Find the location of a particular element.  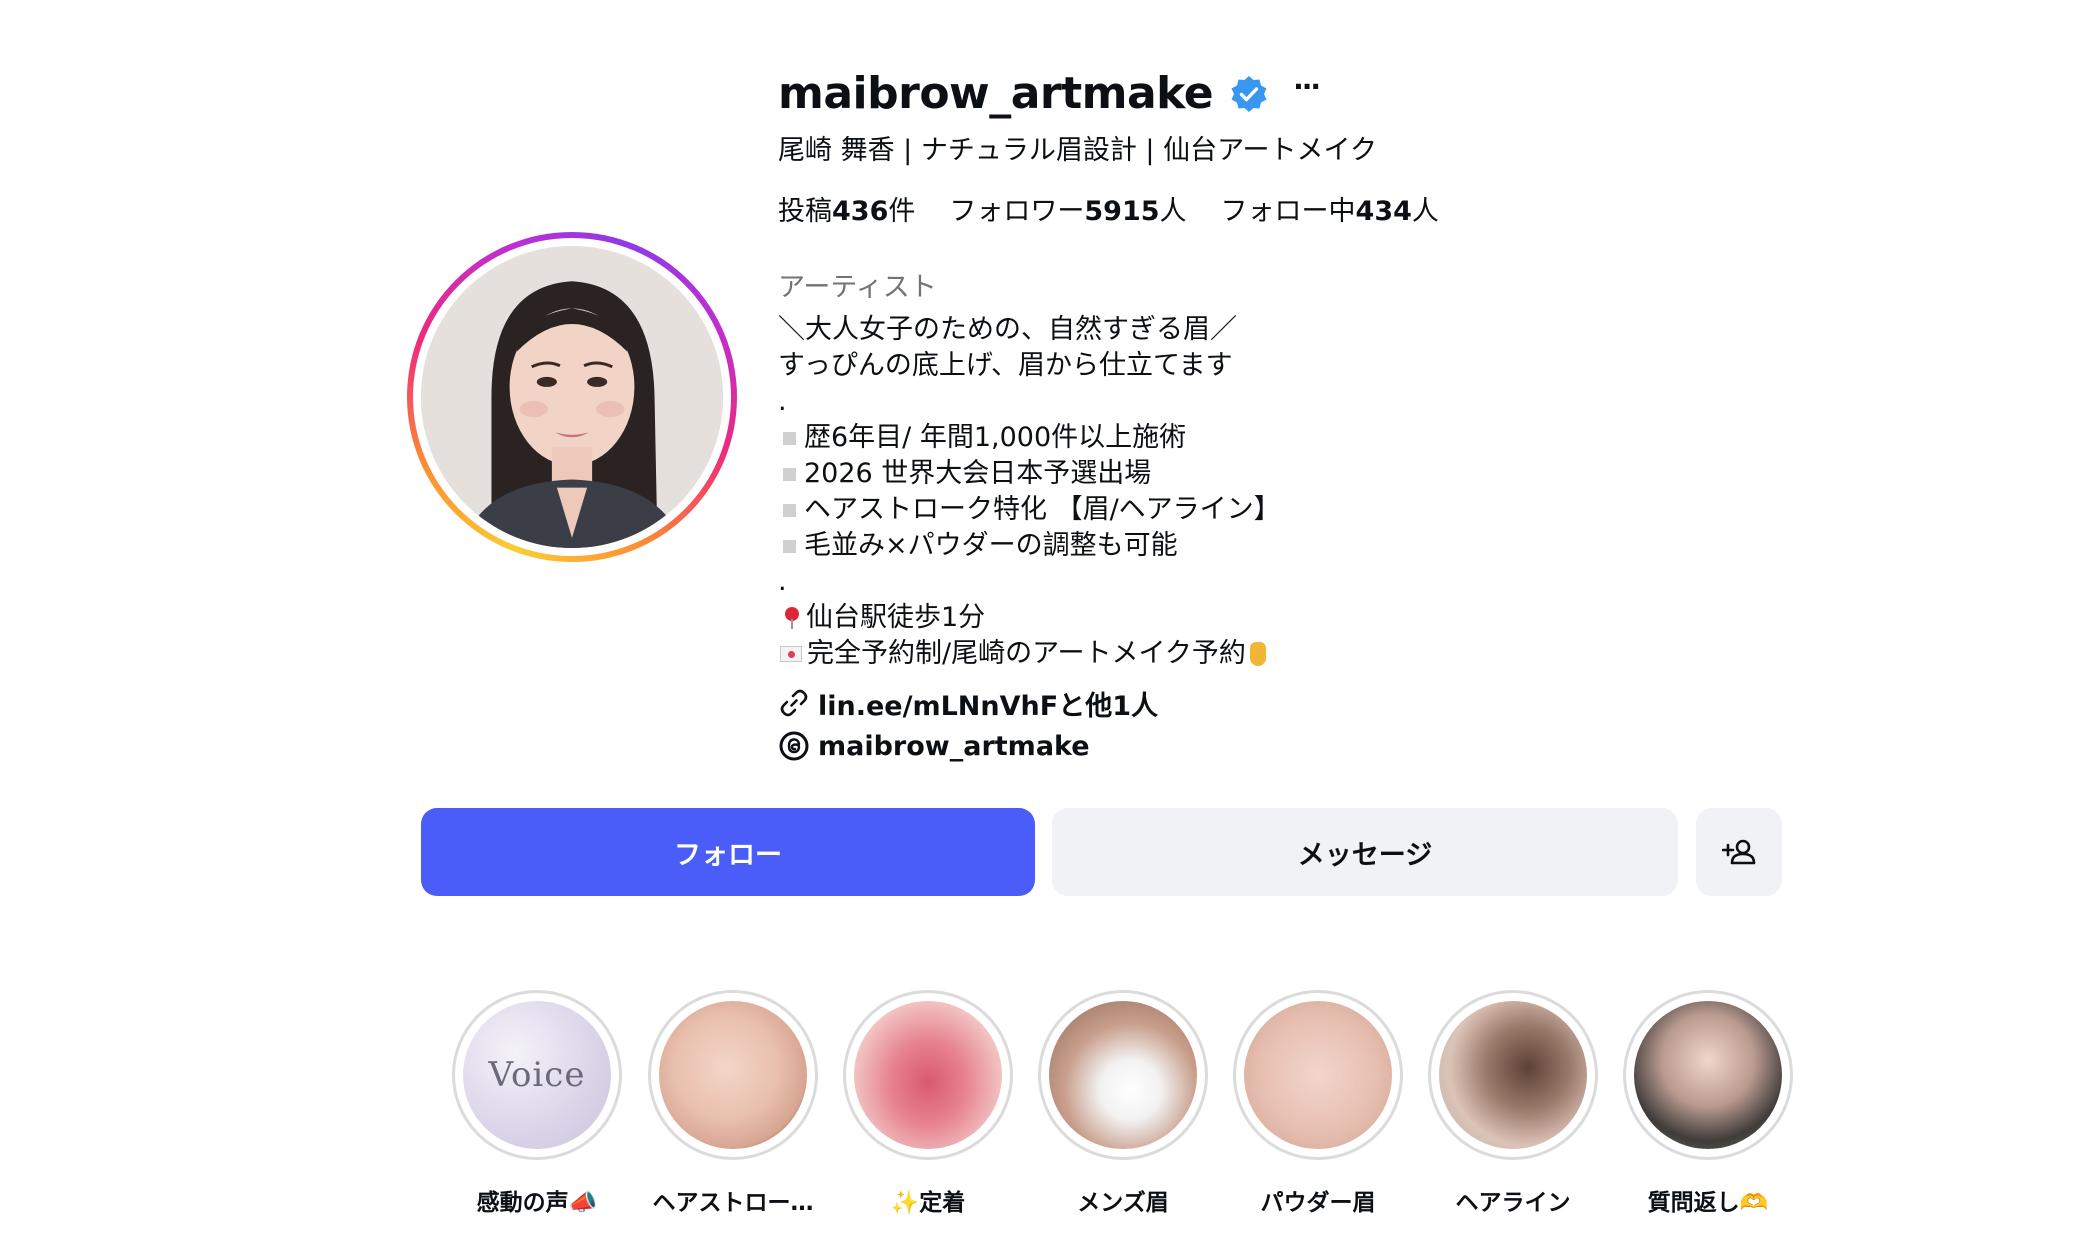

following-count: 434 is located at coordinates (1383, 211).